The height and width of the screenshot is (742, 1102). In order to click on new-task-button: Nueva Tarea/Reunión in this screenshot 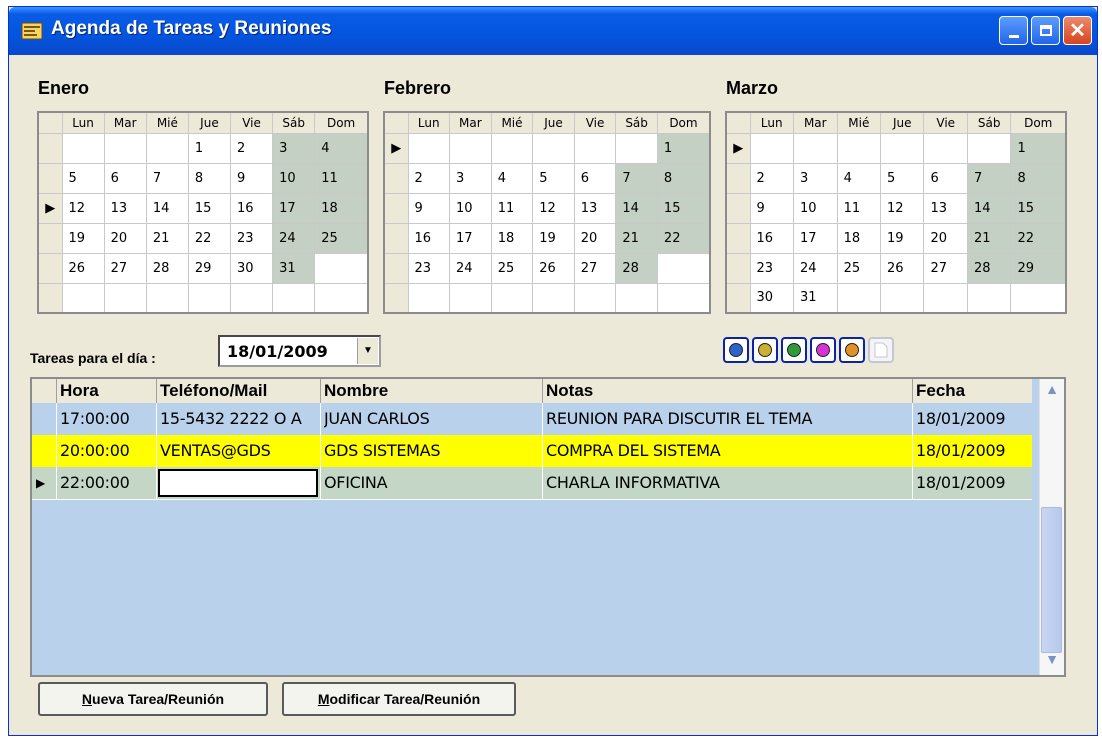, I will do `click(153, 699)`.